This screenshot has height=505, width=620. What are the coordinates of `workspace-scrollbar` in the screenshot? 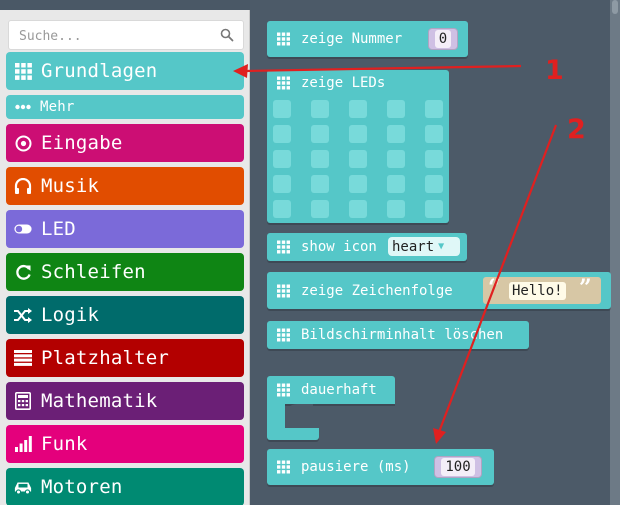 It's located at (615, 252).